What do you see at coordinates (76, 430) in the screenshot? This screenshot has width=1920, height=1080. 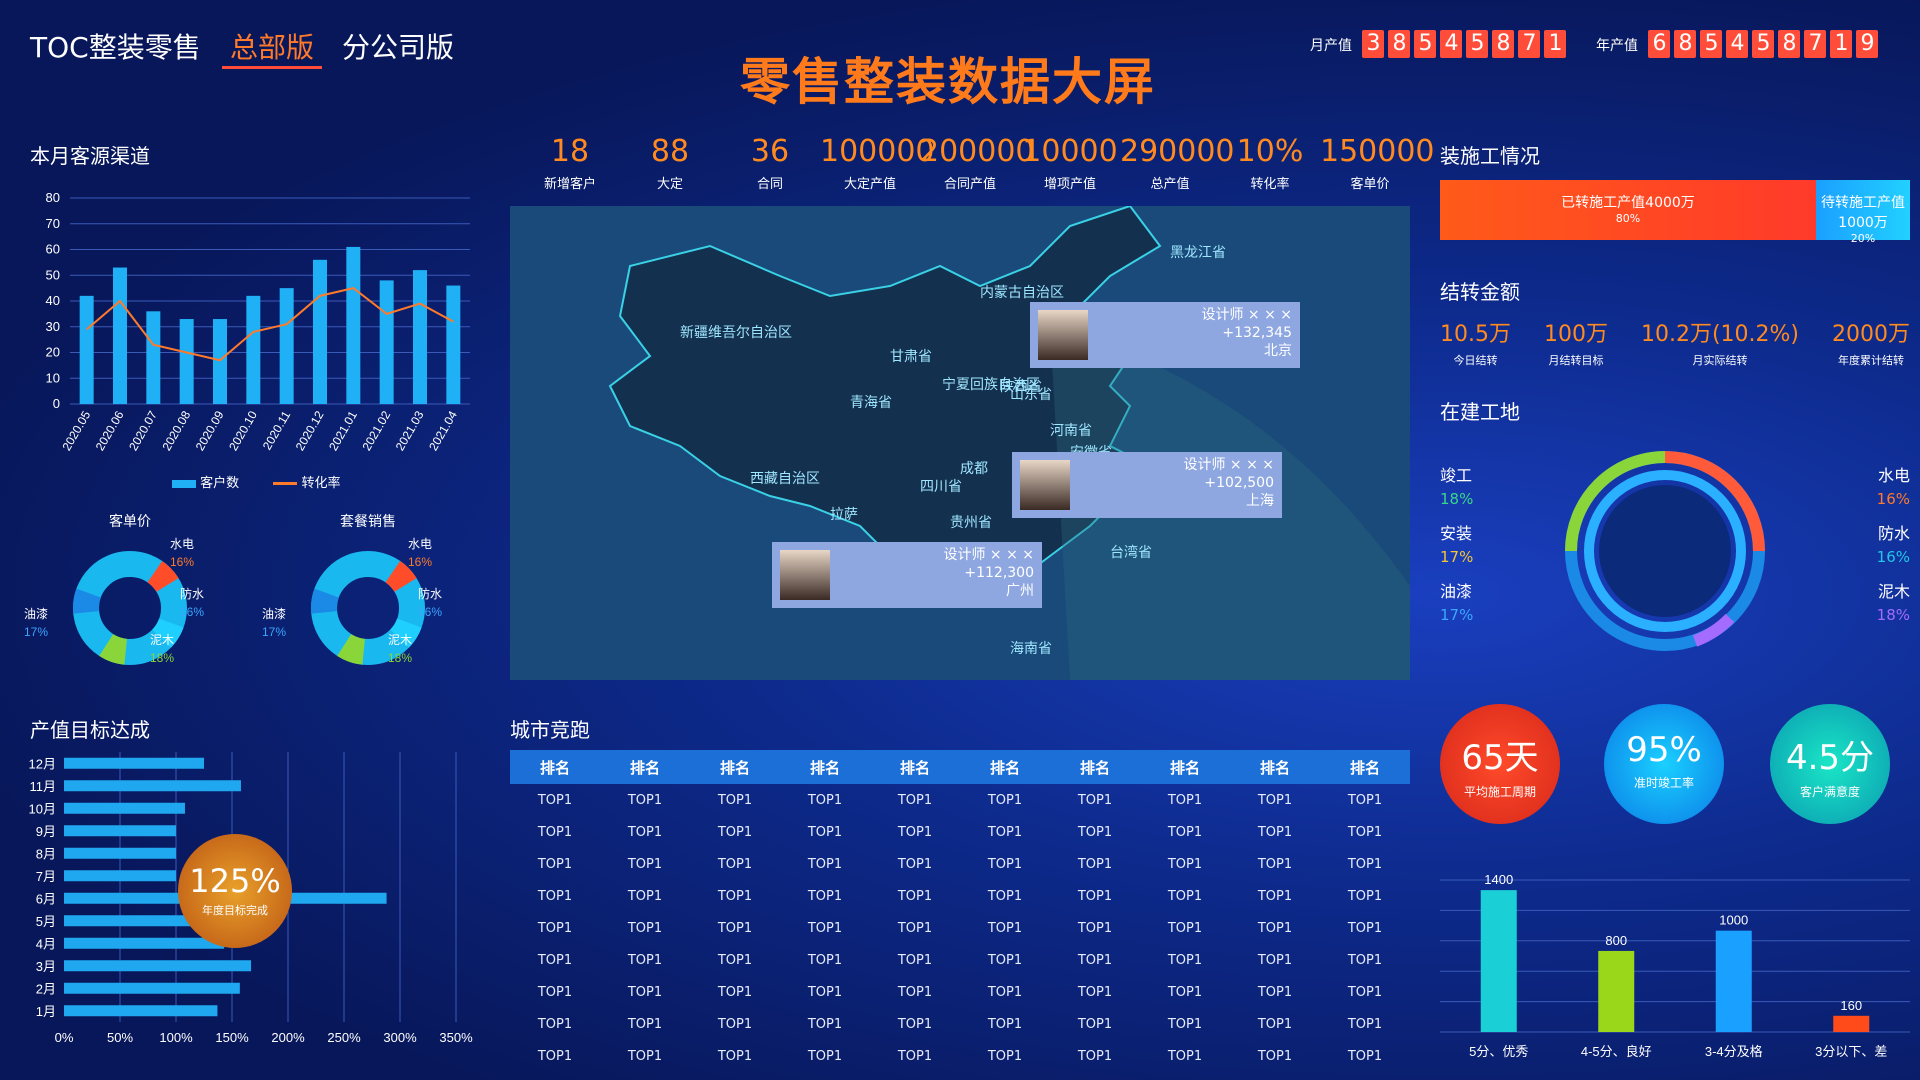 I see `x-tick-label: 2020.05` at bounding box center [76, 430].